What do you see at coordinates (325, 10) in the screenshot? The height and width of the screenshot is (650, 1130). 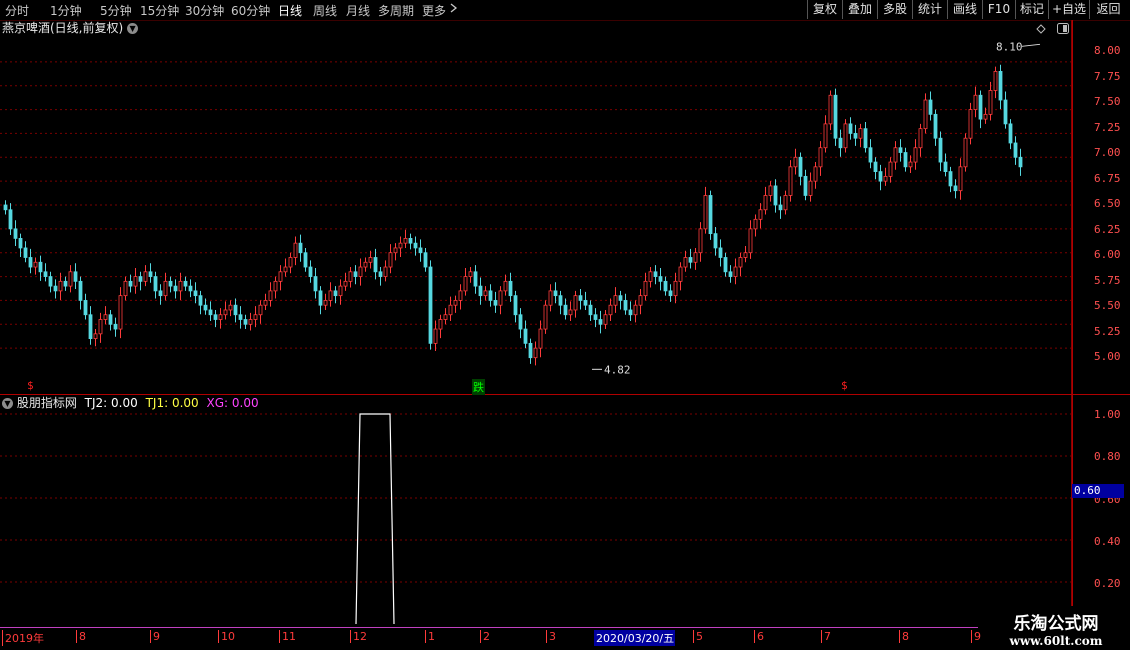 I see `tab-period: 周线` at bounding box center [325, 10].